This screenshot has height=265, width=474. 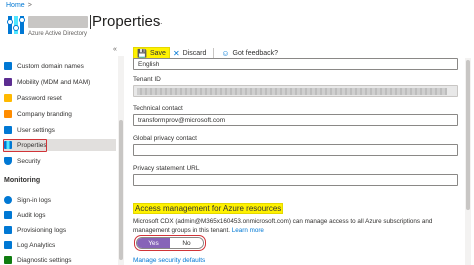 I want to click on sidebar-item-label: Log Analytics, so click(x=36, y=245).